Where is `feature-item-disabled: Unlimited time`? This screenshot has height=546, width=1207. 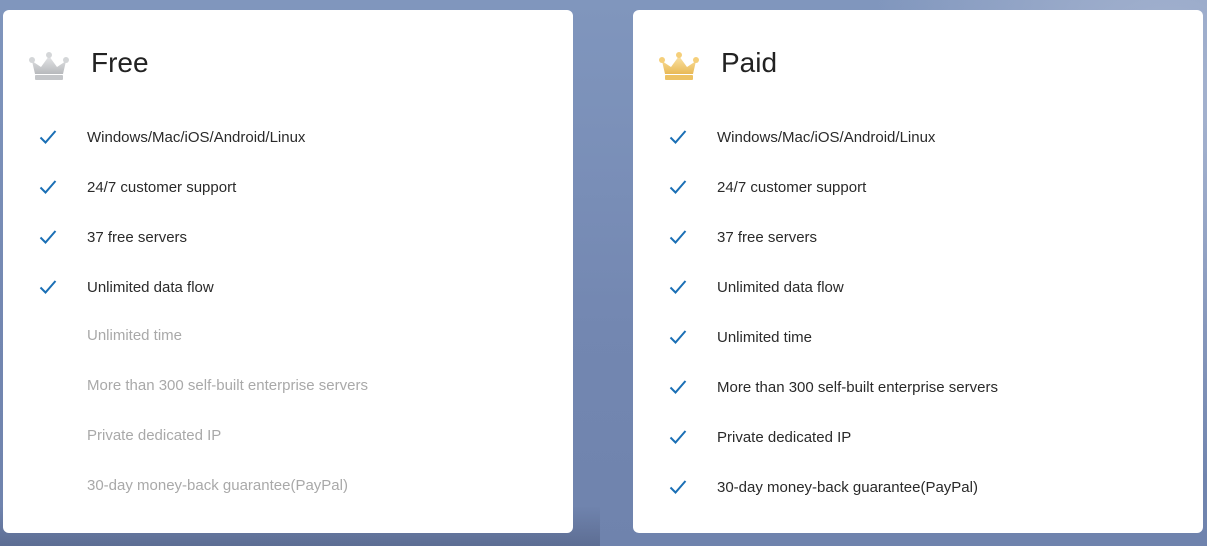
feature-item-disabled: Unlimited time is located at coordinates (288, 337).